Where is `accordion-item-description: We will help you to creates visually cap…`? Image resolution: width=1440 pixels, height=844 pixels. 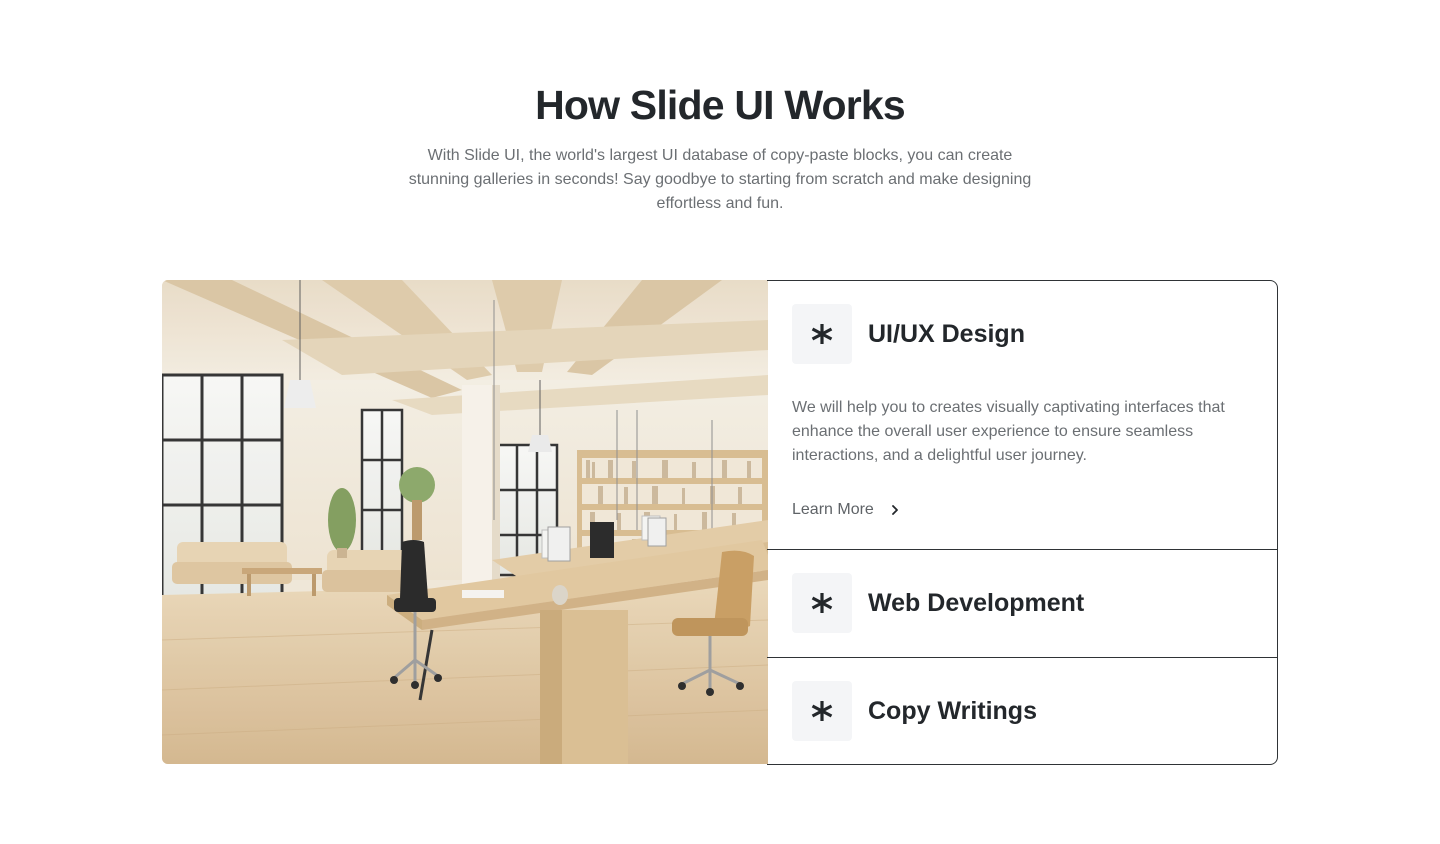
accordion-item-description: We will help you to creates visually cap… is located at coordinates (1008, 431).